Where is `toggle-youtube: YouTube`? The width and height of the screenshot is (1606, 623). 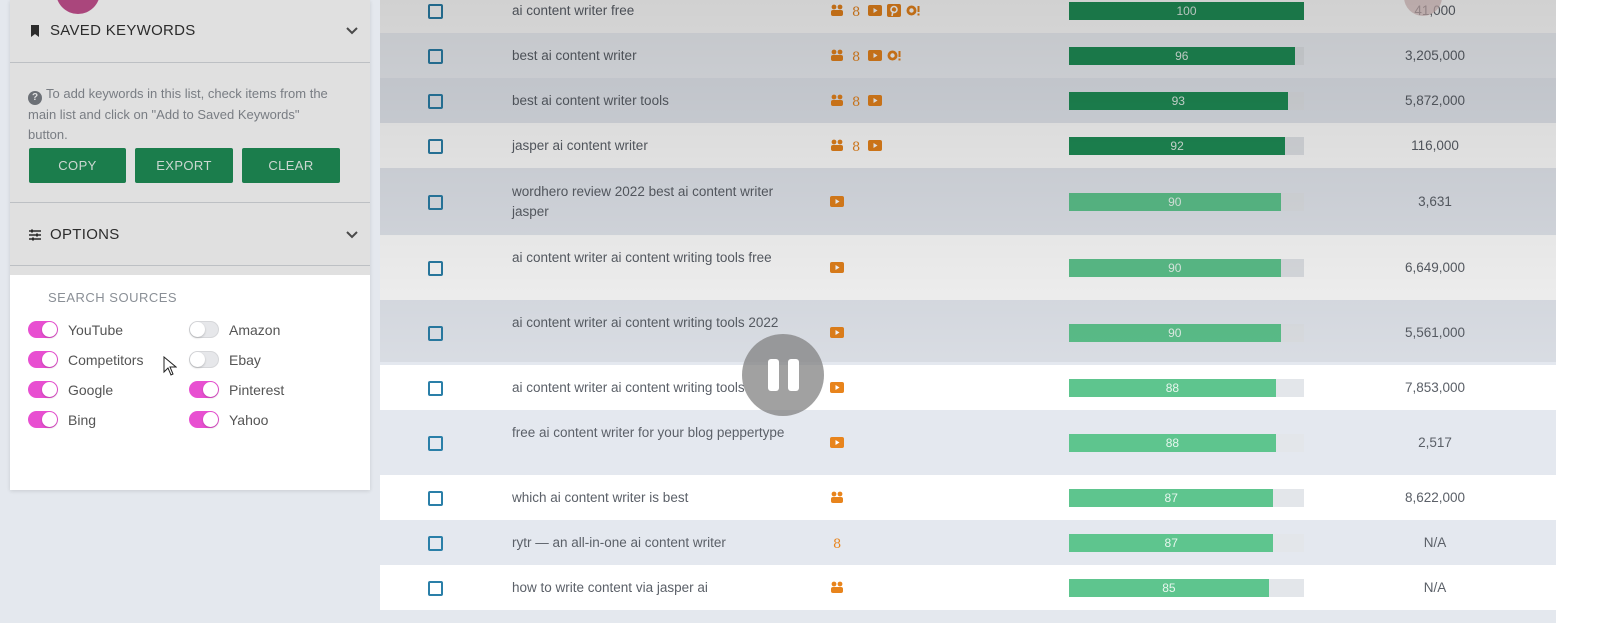 toggle-youtube: YouTube is located at coordinates (75, 329).